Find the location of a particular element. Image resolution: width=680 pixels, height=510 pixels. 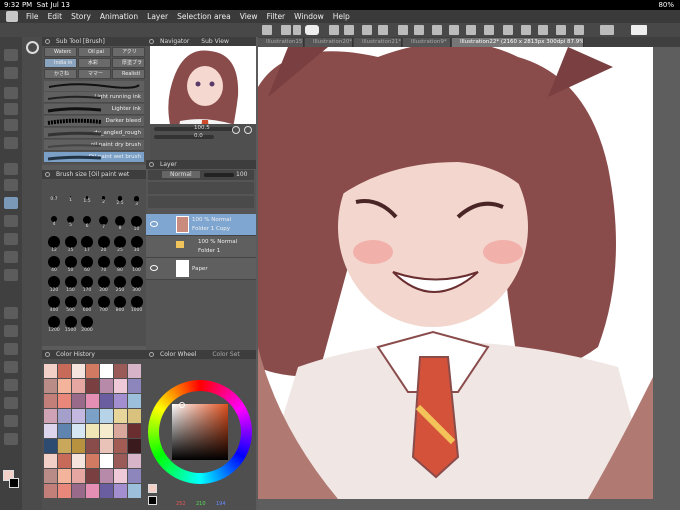

brush-size-preset: 0.7 is located at coordinates (54, 199).